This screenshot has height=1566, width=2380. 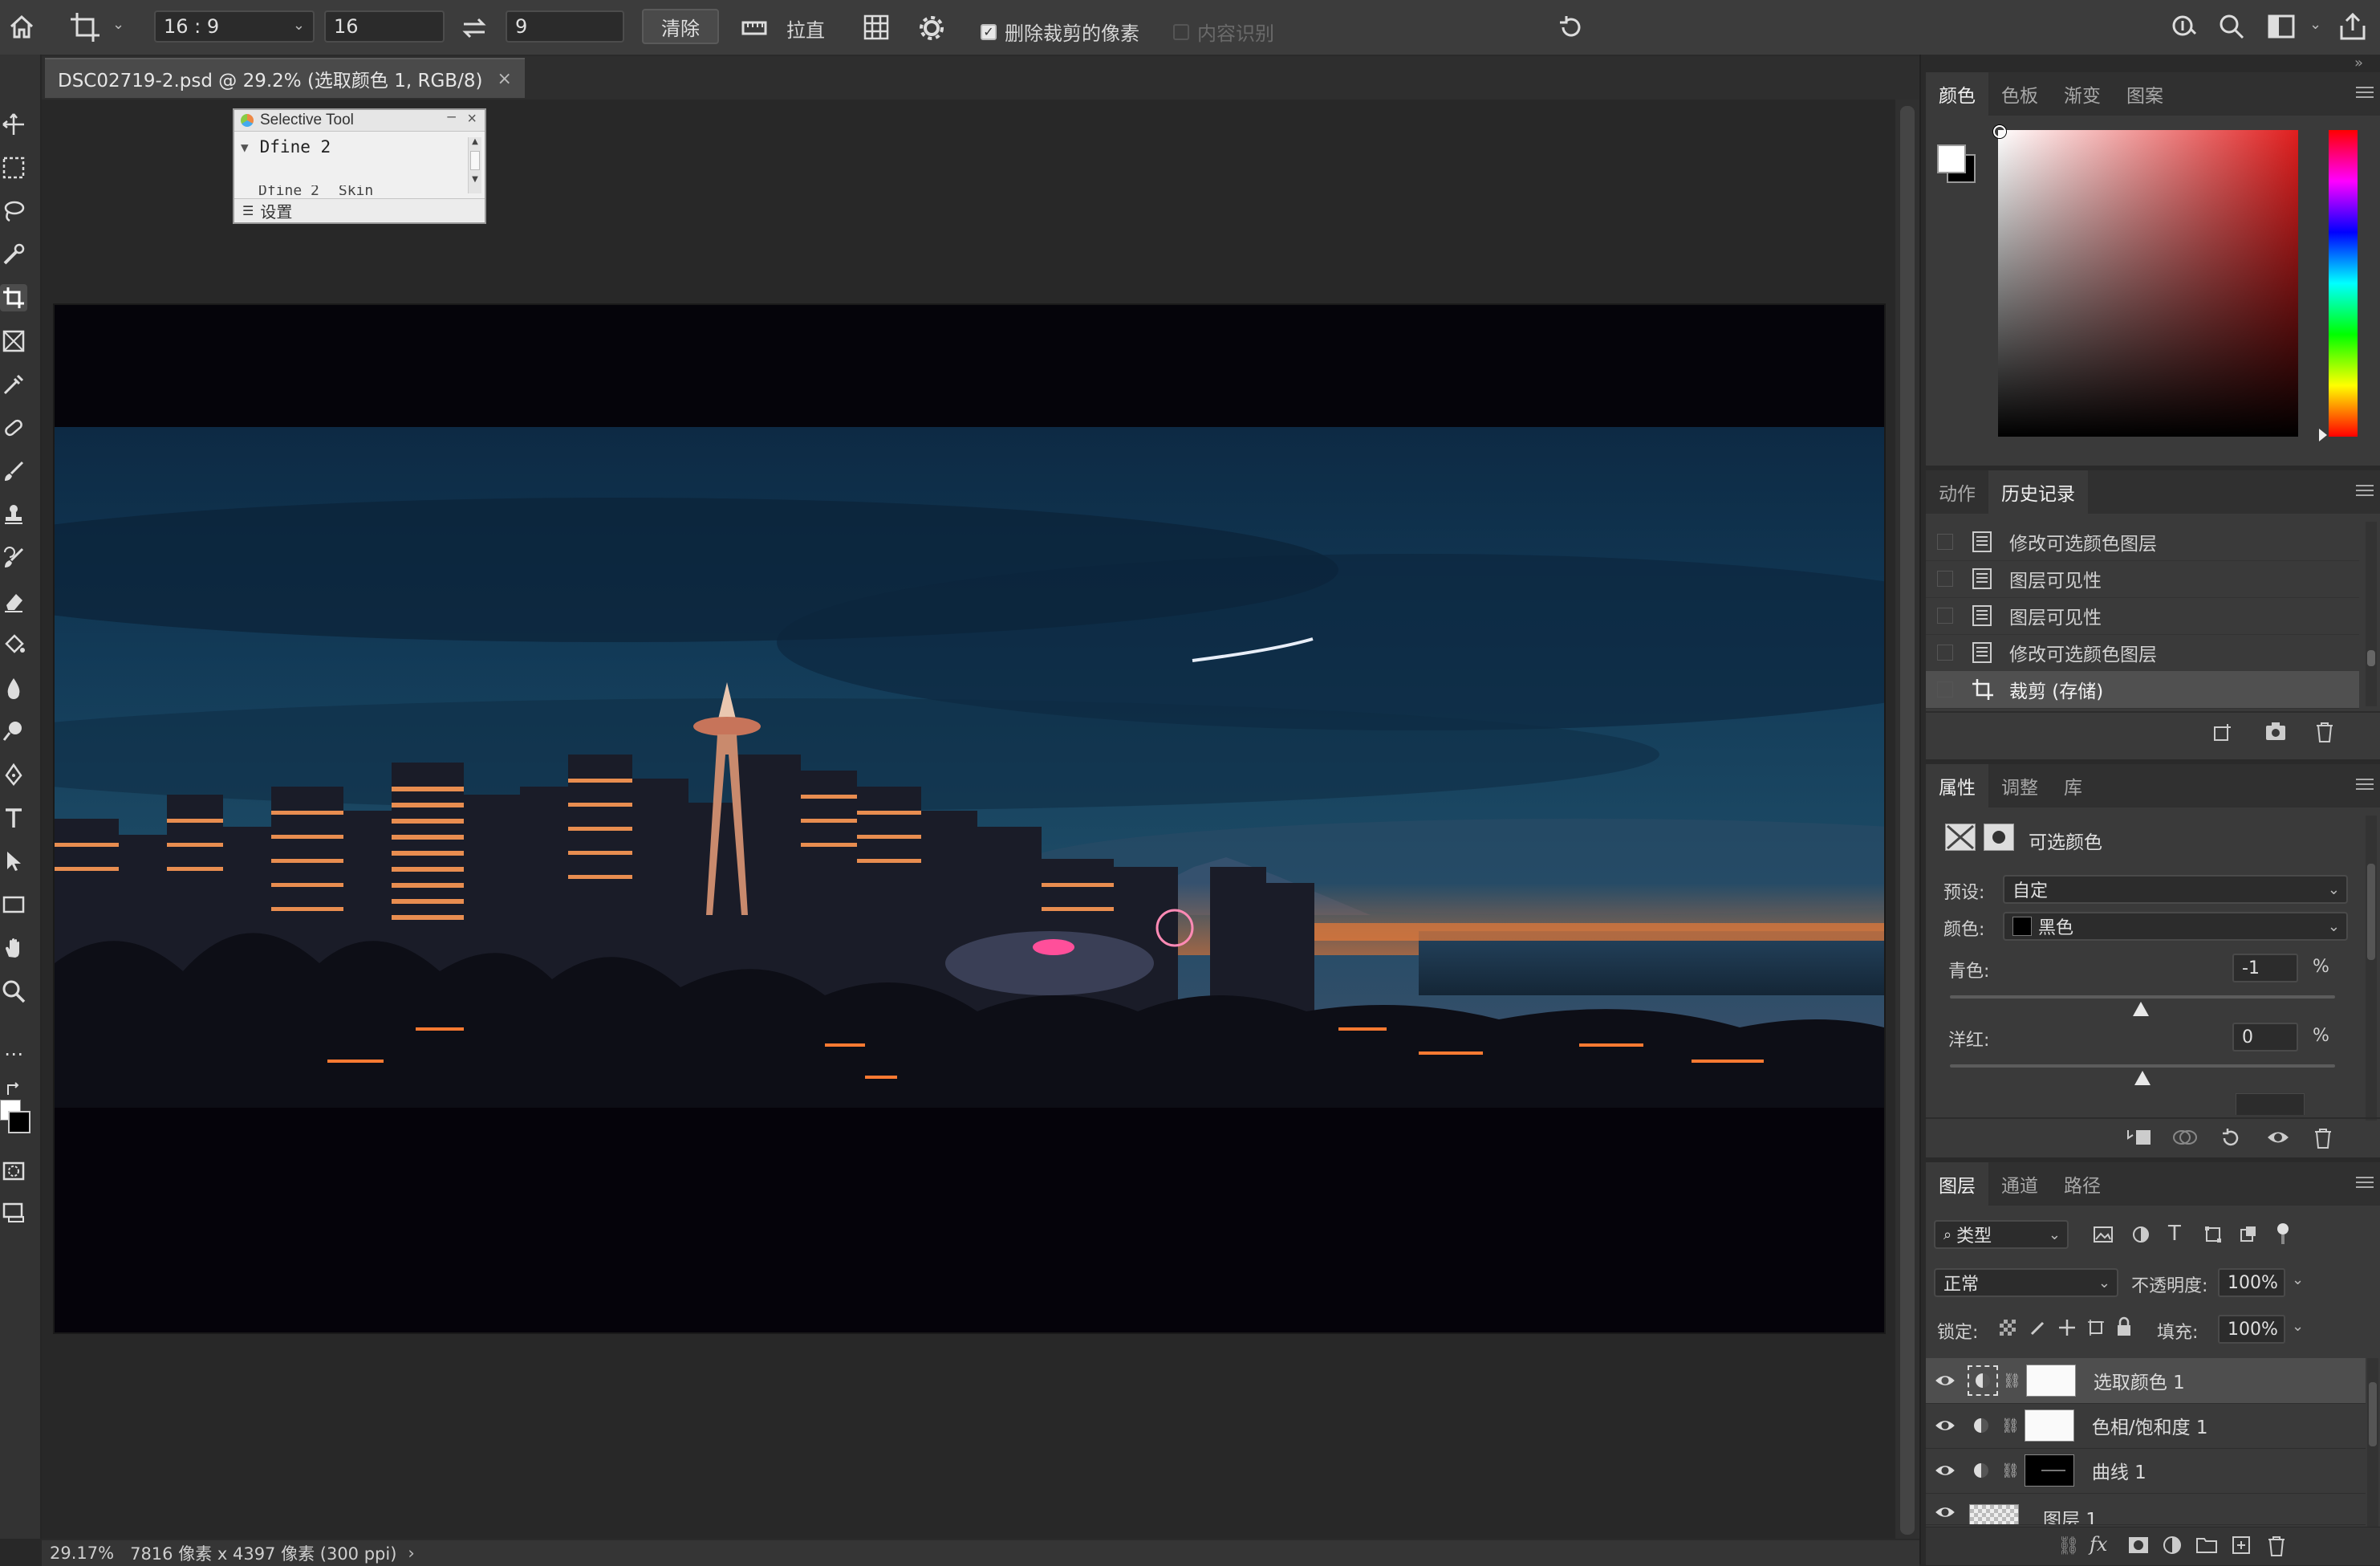 I want to click on trash-icon, so click(x=2325, y=732).